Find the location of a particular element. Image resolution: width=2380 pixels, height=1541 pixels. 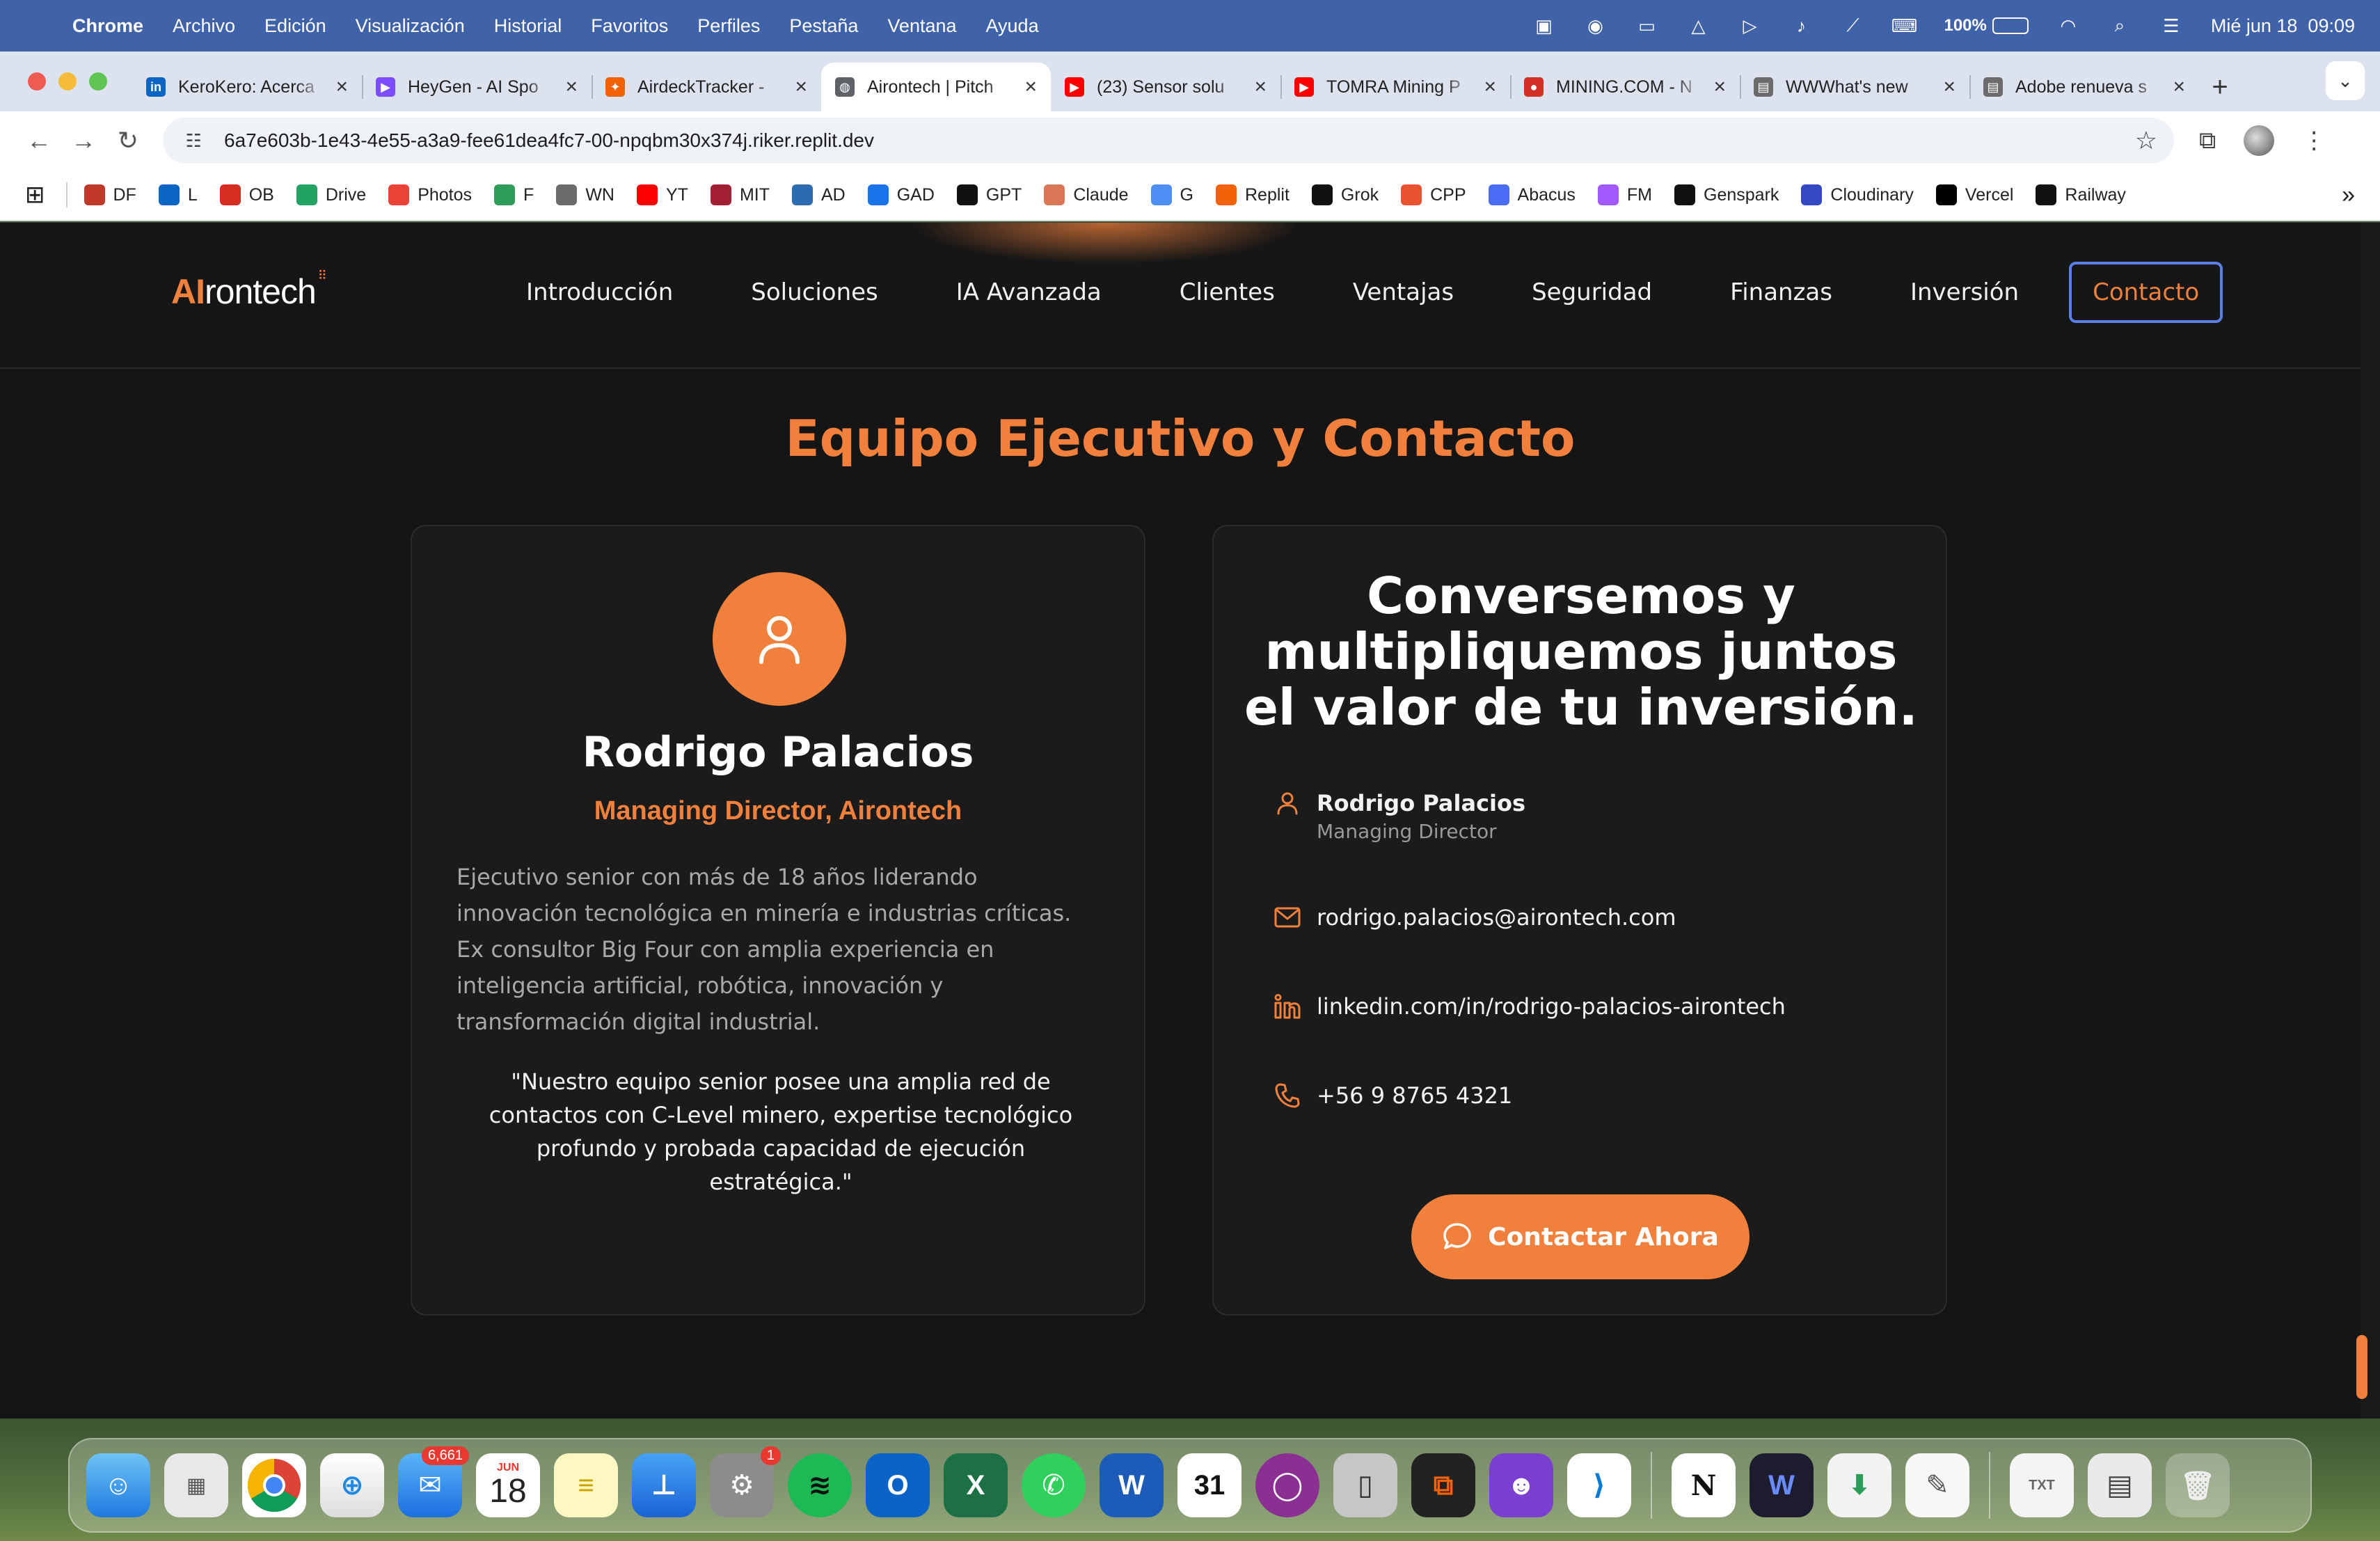

vscode-icon: ⟩ is located at coordinates (1599, 1485).